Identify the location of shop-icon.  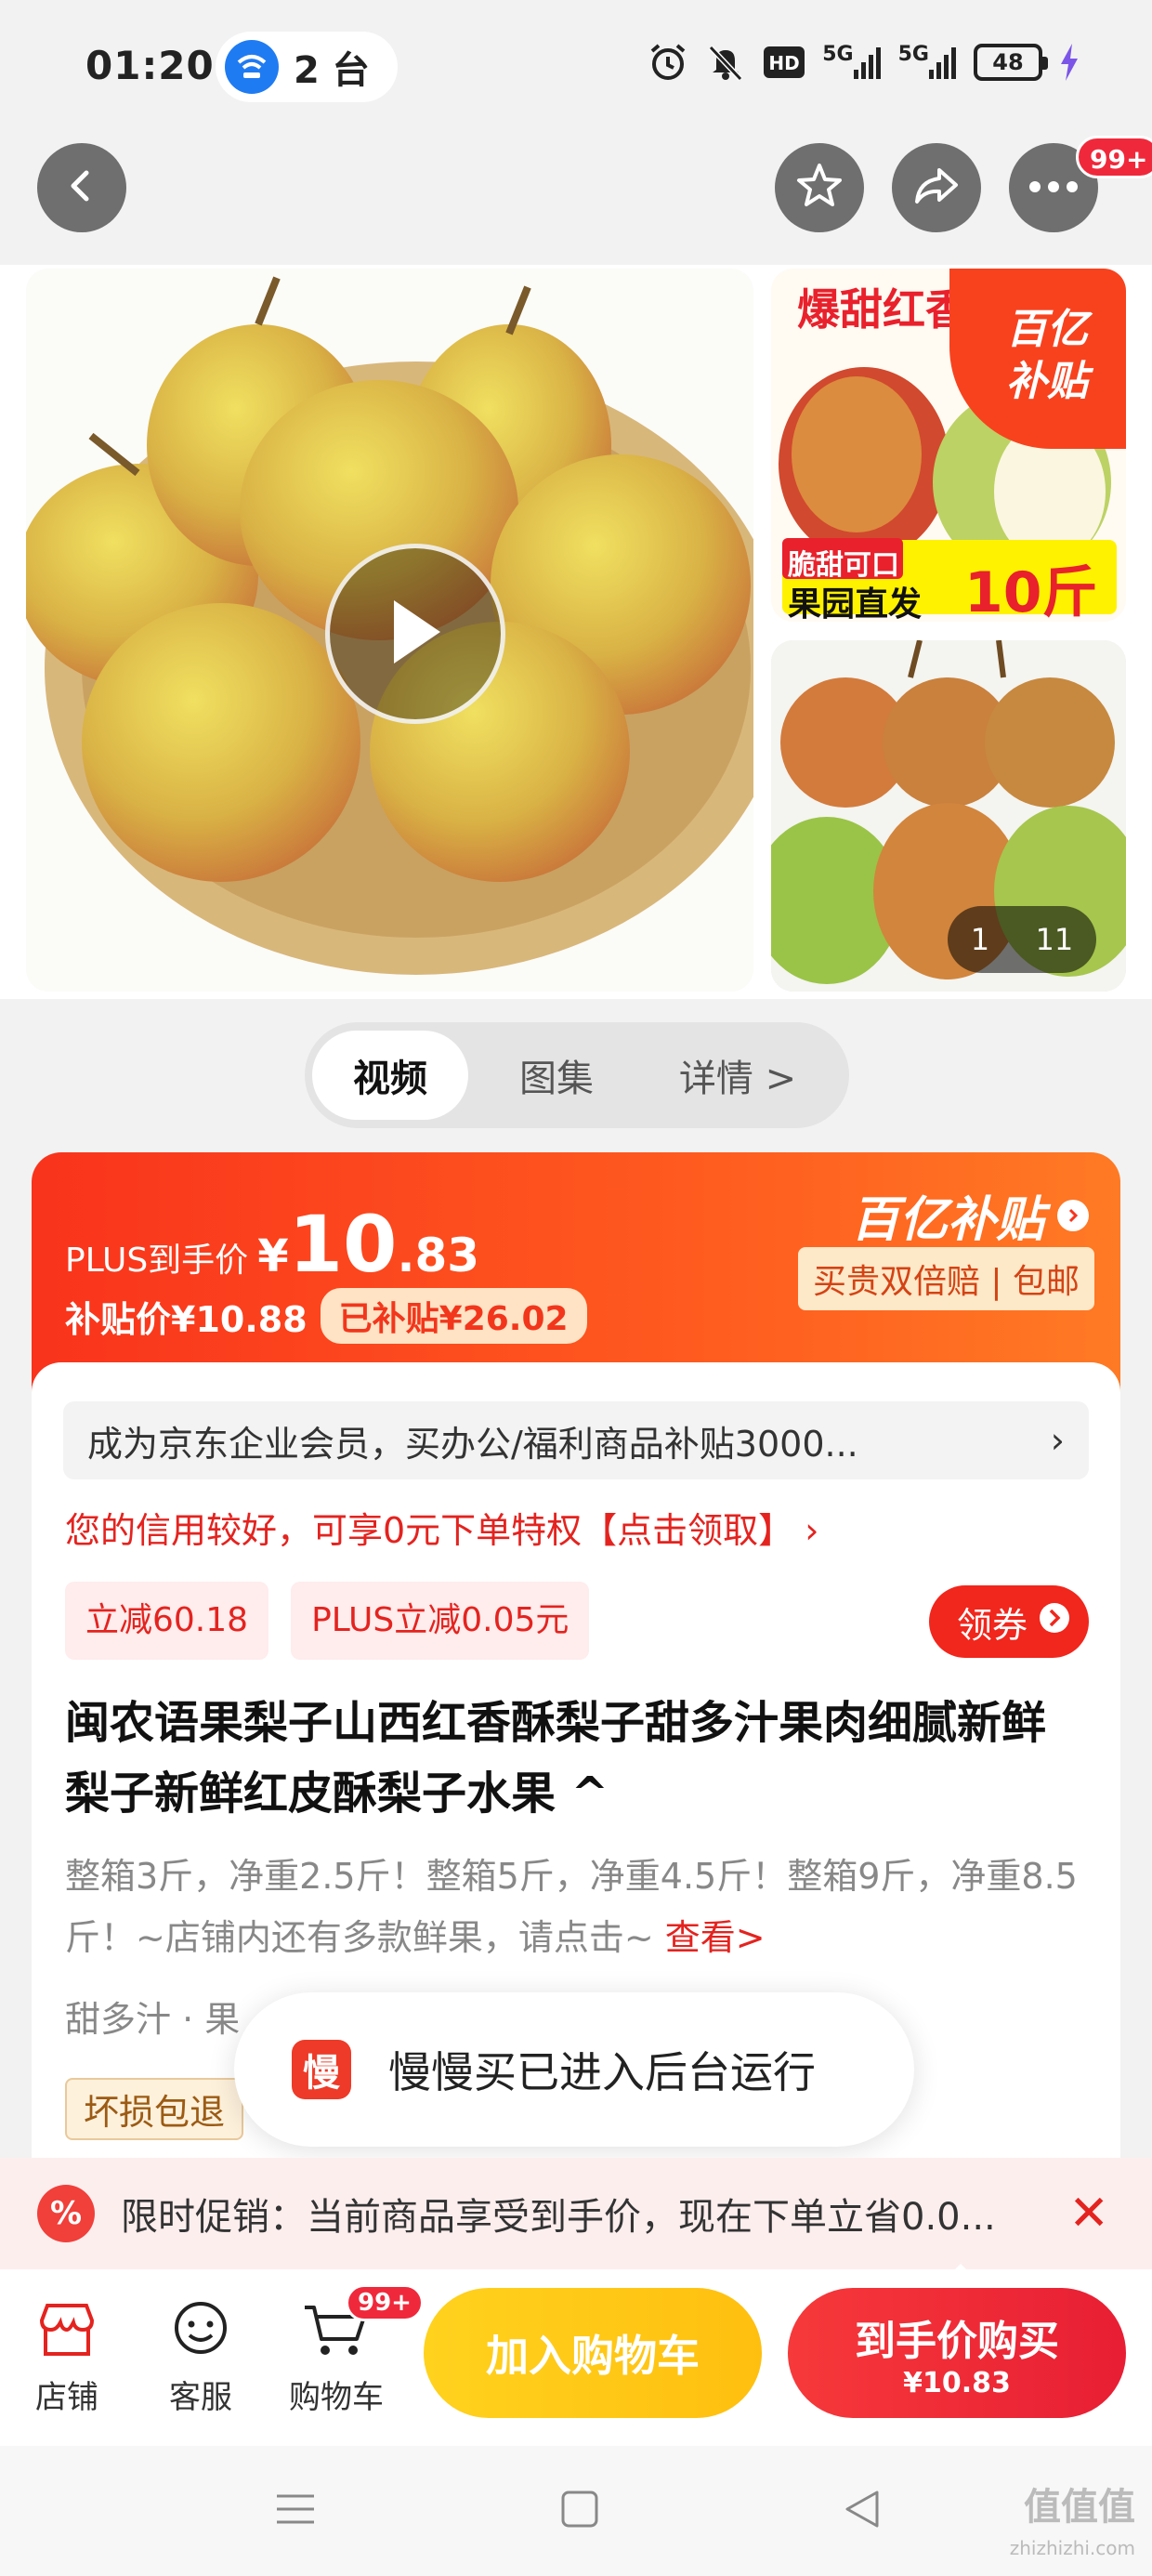
(67, 2330).